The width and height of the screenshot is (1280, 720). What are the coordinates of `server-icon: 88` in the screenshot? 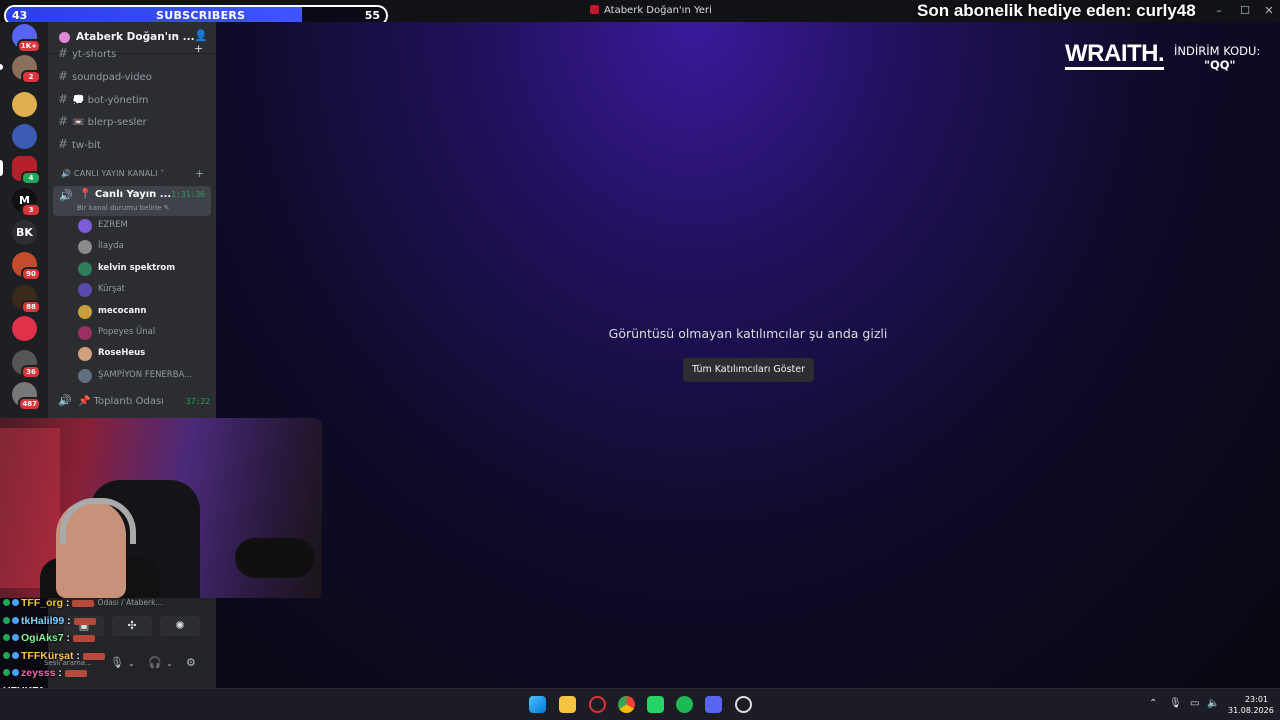 It's located at (26, 299).